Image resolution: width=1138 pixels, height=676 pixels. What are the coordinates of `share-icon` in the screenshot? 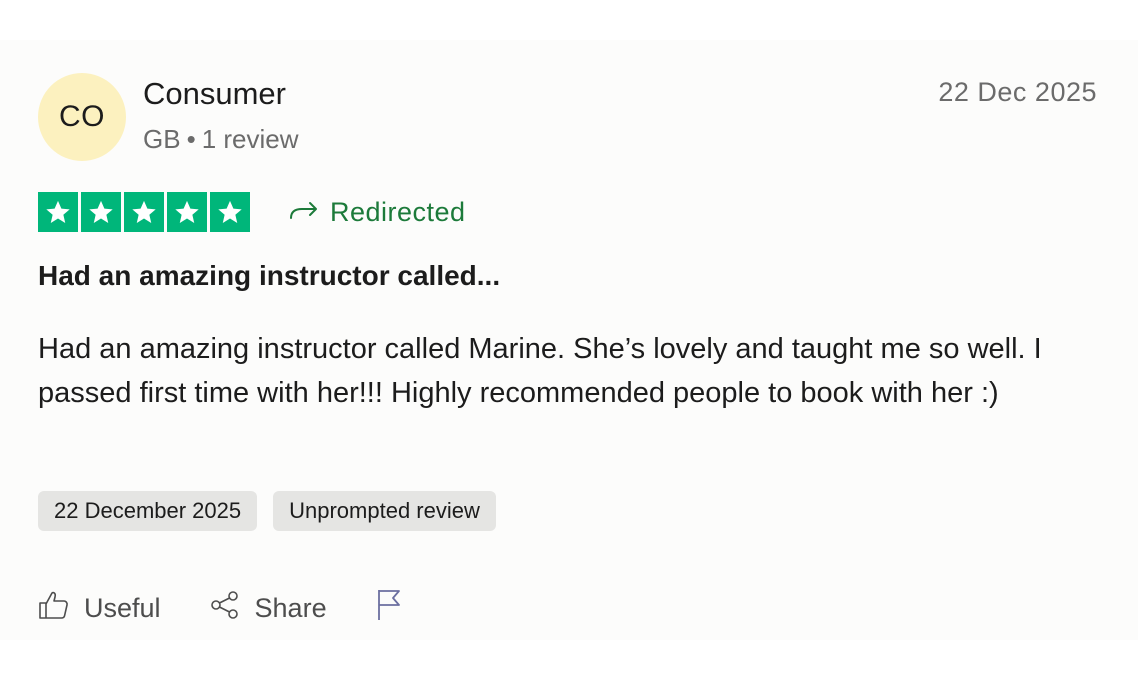 It's located at (225, 608).